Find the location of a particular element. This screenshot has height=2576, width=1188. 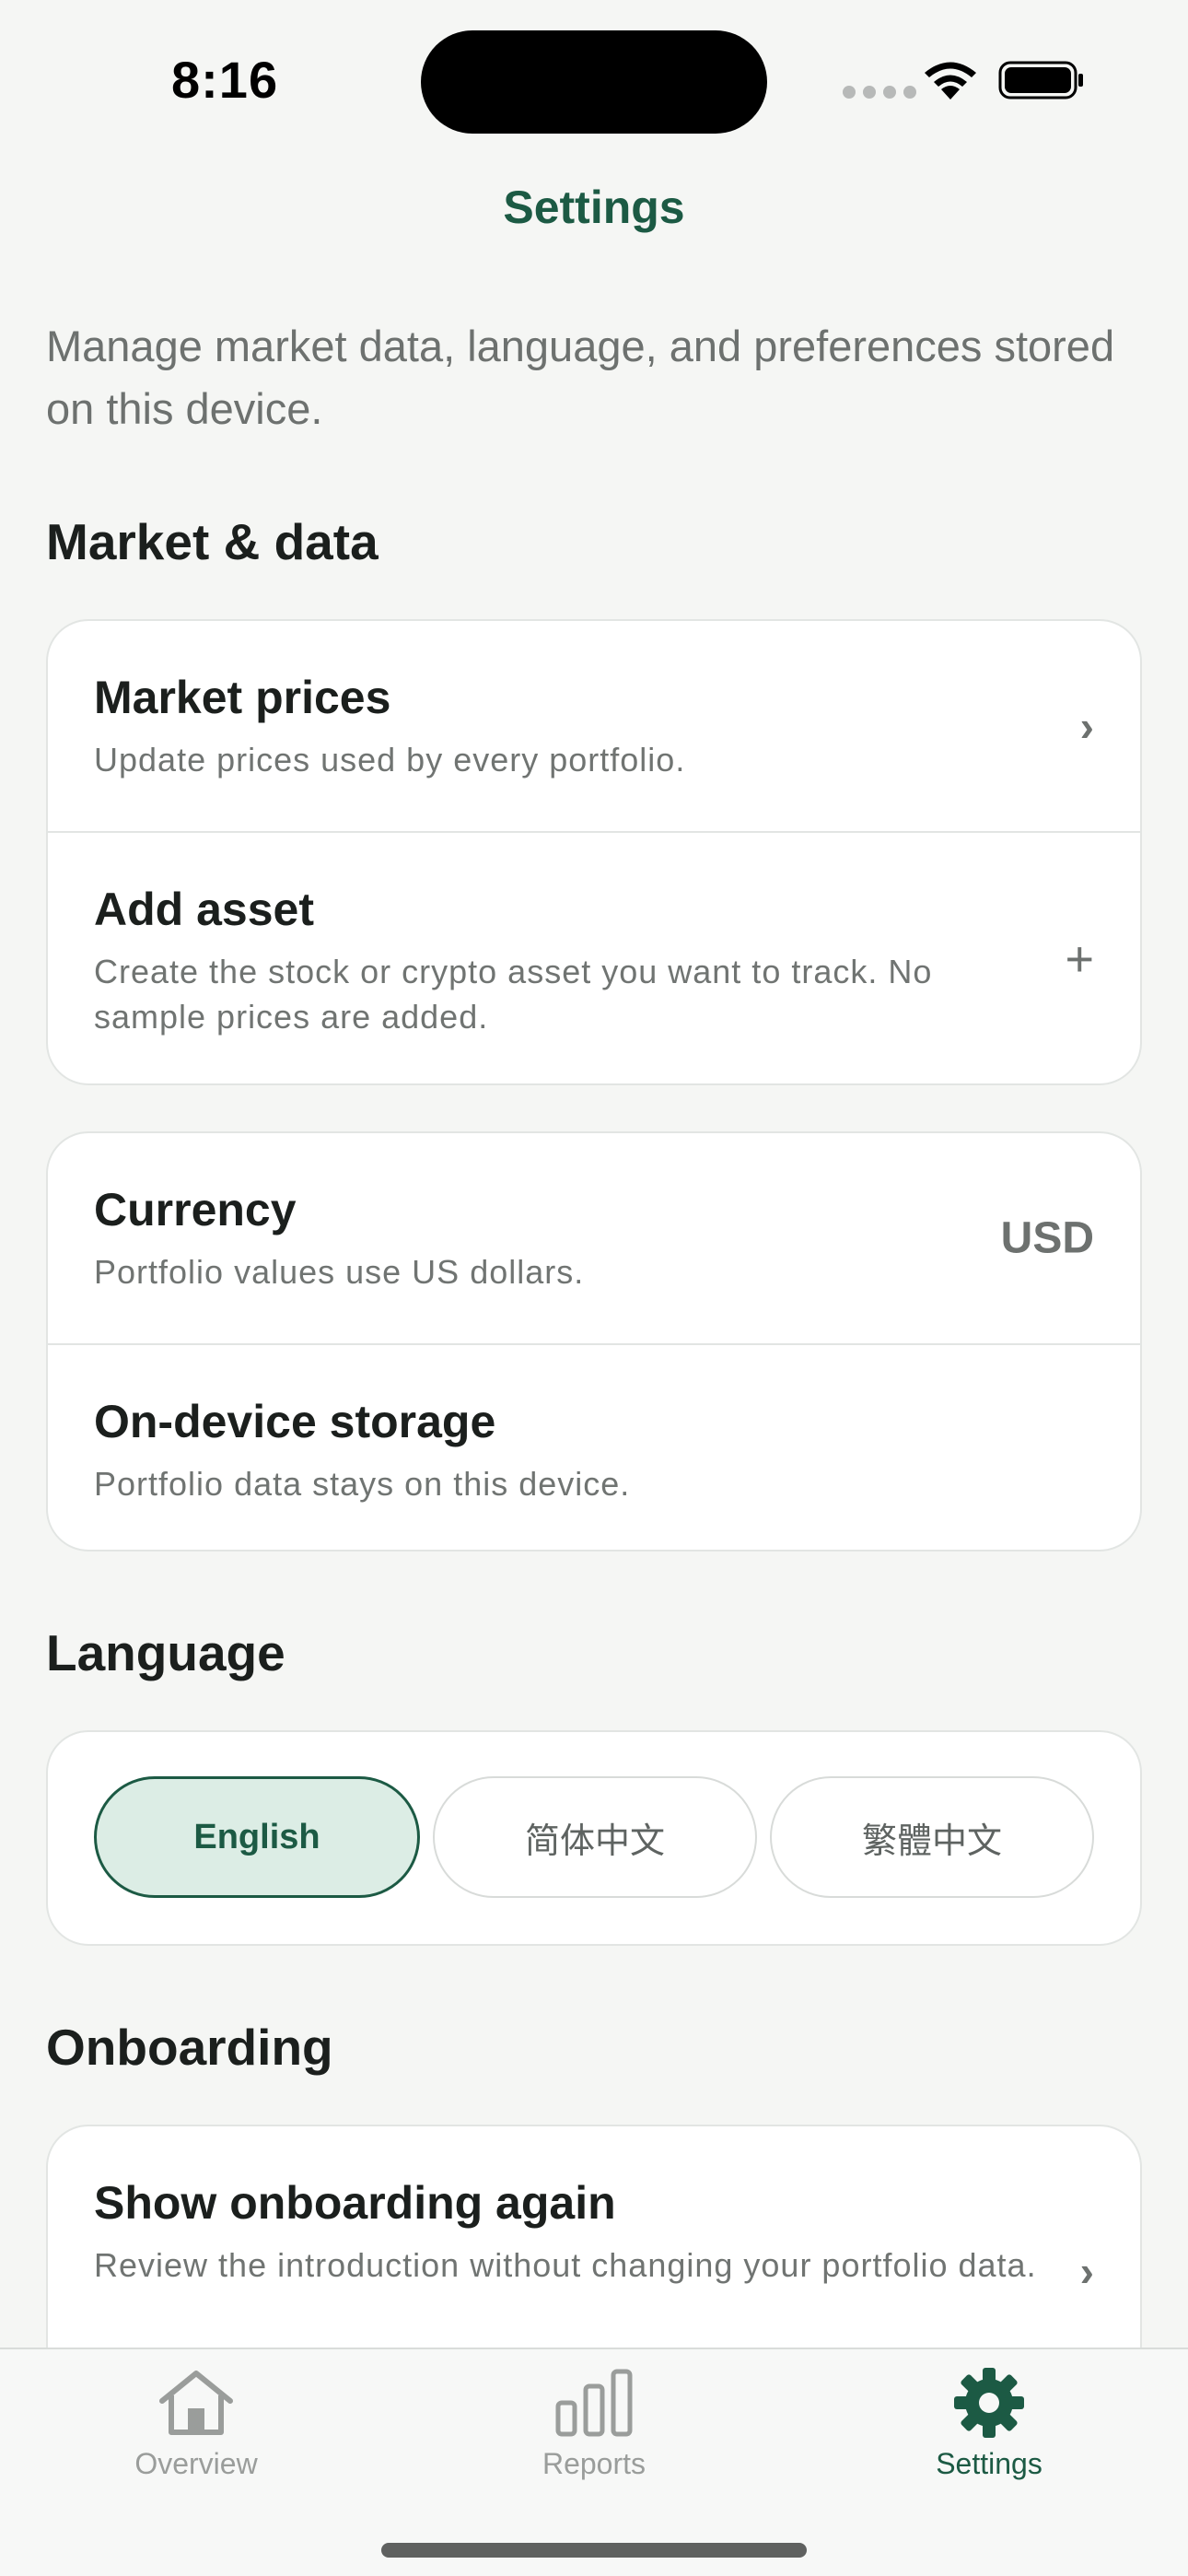

house-icon is located at coordinates (196, 2403).